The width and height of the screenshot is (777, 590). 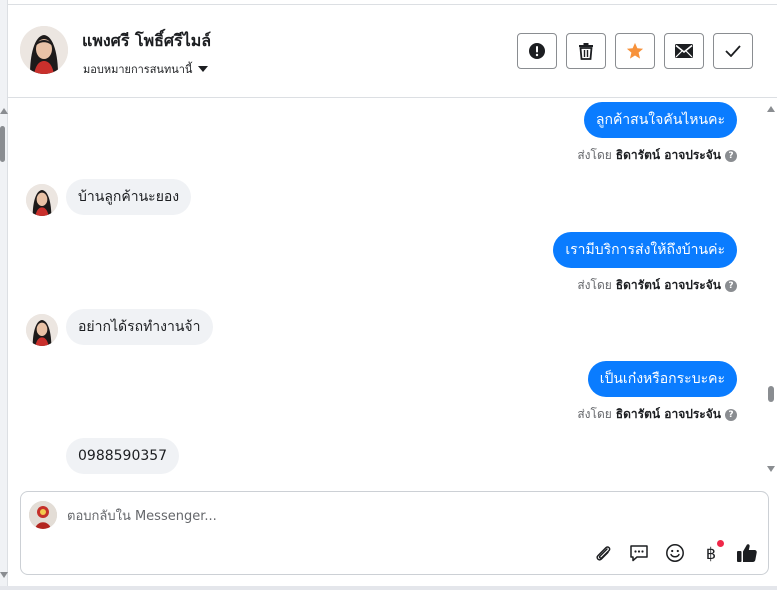 I want to click on page-avatar, so click(x=43, y=515).